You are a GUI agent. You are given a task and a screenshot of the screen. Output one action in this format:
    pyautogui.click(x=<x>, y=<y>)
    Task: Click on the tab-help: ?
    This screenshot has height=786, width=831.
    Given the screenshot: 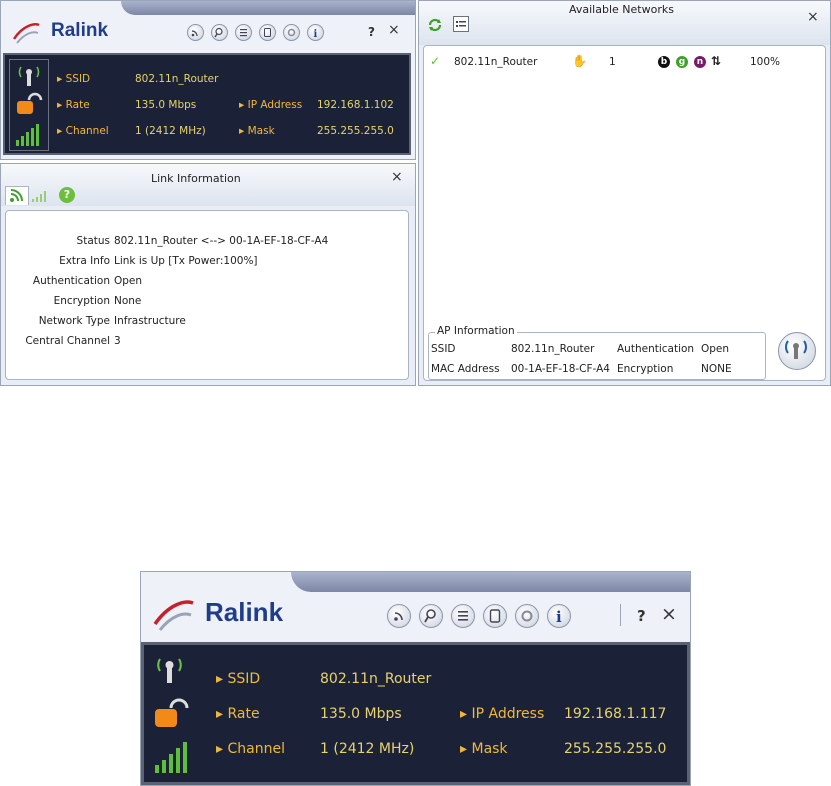 What is the action you would take?
    pyautogui.click(x=67, y=195)
    